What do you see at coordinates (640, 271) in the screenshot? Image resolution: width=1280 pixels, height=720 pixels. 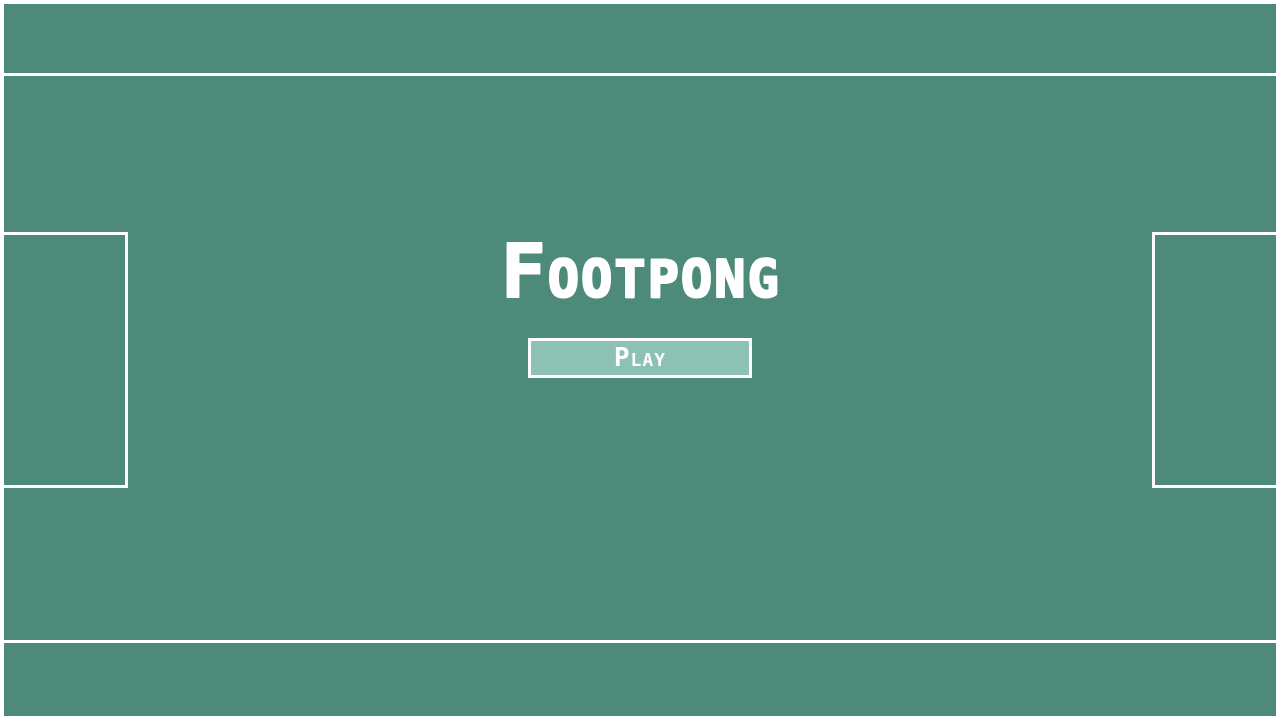 I see `game-title: Footpong` at bounding box center [640, 271].